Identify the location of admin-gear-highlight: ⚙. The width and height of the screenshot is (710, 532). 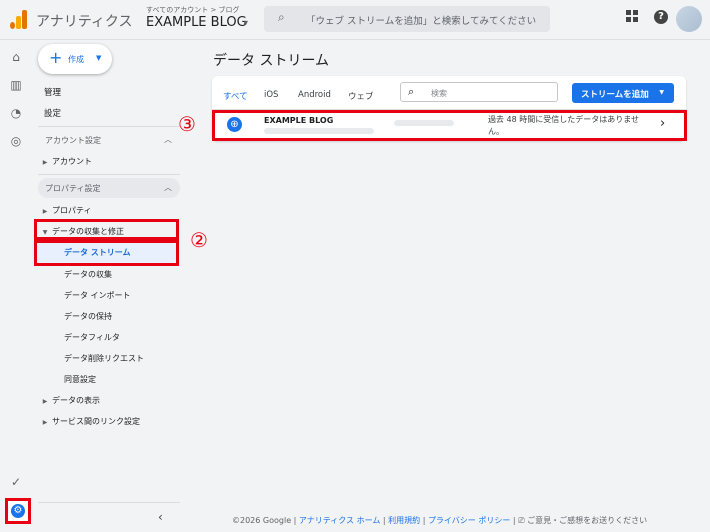
(18, 511).